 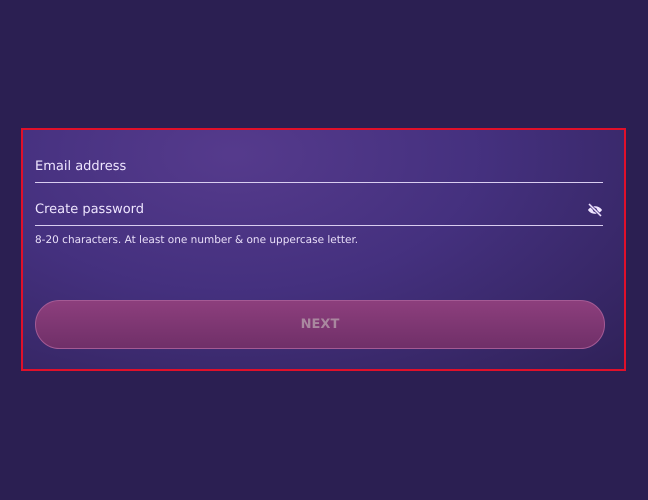 What do you see at coordinates (197, 240) in the screenshot?
I see `password-hint: 8-20 characters. At least one number & one uppercase letter.` at bounding box center [197, 240].